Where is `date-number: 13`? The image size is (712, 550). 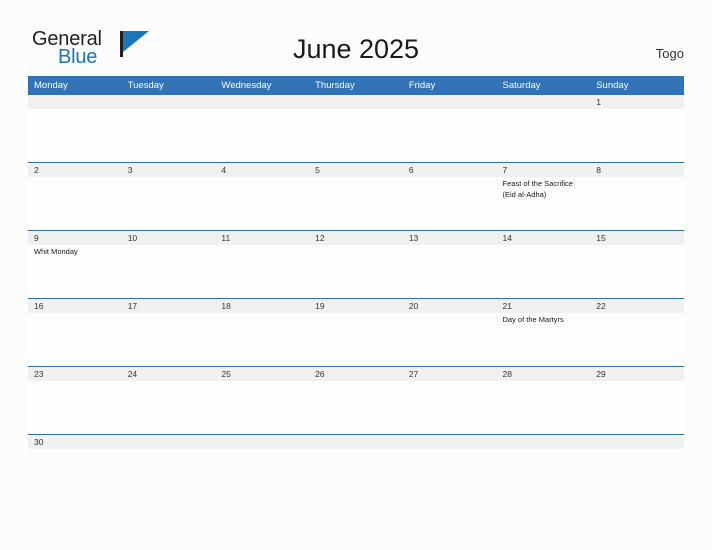 date-number: 13 is located at coordinates (450, 238).